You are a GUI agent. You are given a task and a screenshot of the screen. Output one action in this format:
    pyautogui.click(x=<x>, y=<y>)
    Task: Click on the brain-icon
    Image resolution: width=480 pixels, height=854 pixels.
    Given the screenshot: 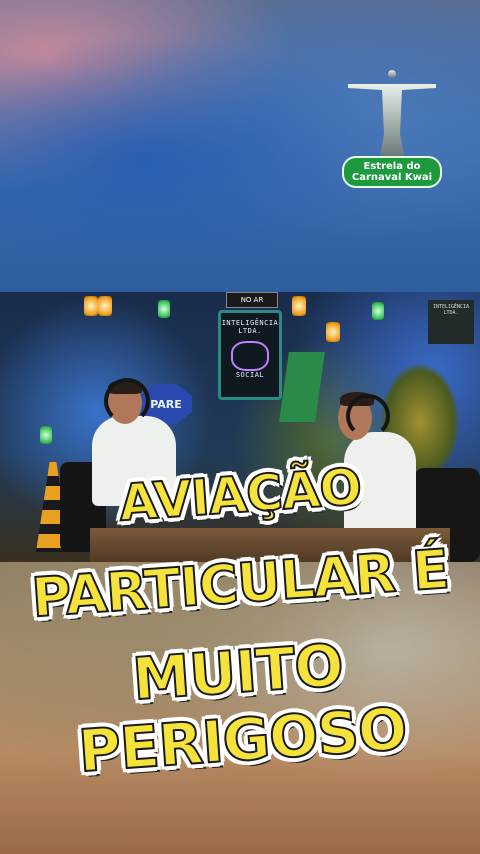 What is the action you would take?
    pyautogui.click(x=250, y=356)
    